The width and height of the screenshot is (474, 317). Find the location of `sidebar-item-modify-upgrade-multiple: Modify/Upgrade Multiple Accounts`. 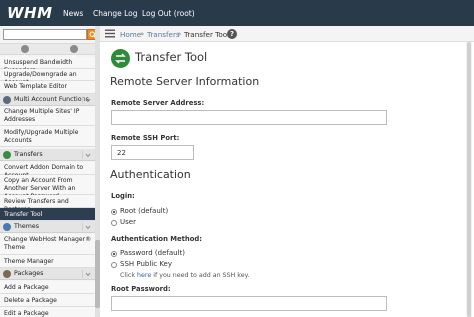

sidebar-item-modify-upgrade-multiple: Modify/Upgrade Multiple Accounts is located at coordinates (47, 136).